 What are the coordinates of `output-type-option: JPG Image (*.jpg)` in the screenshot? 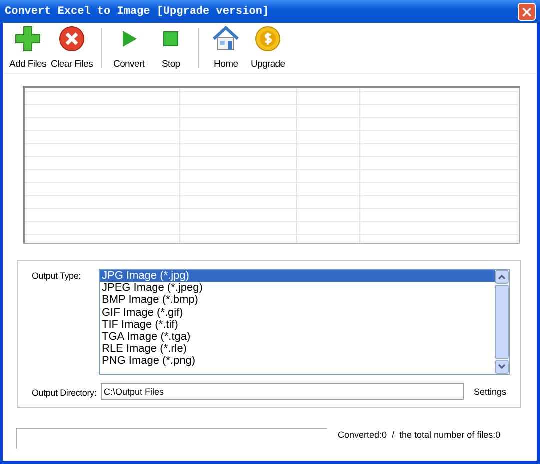 It's located at (297, 276).